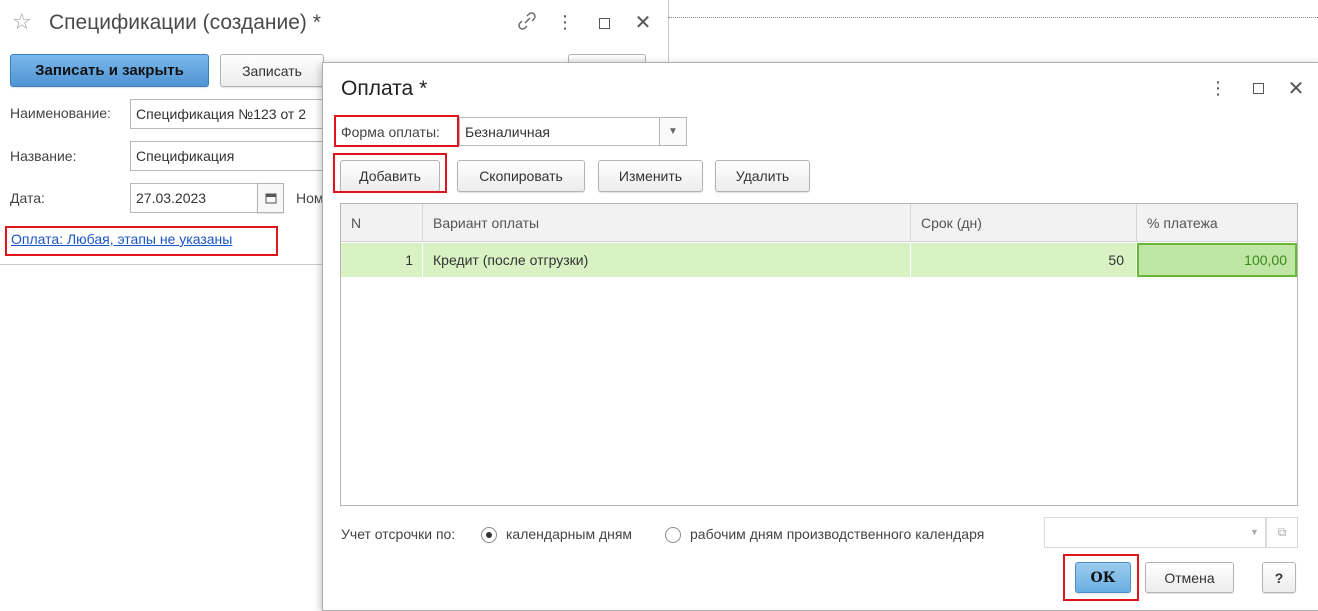  Describe the element at coordinates (1217, 260) in the screenshot. I see `row-percent: 100,00` at that location.